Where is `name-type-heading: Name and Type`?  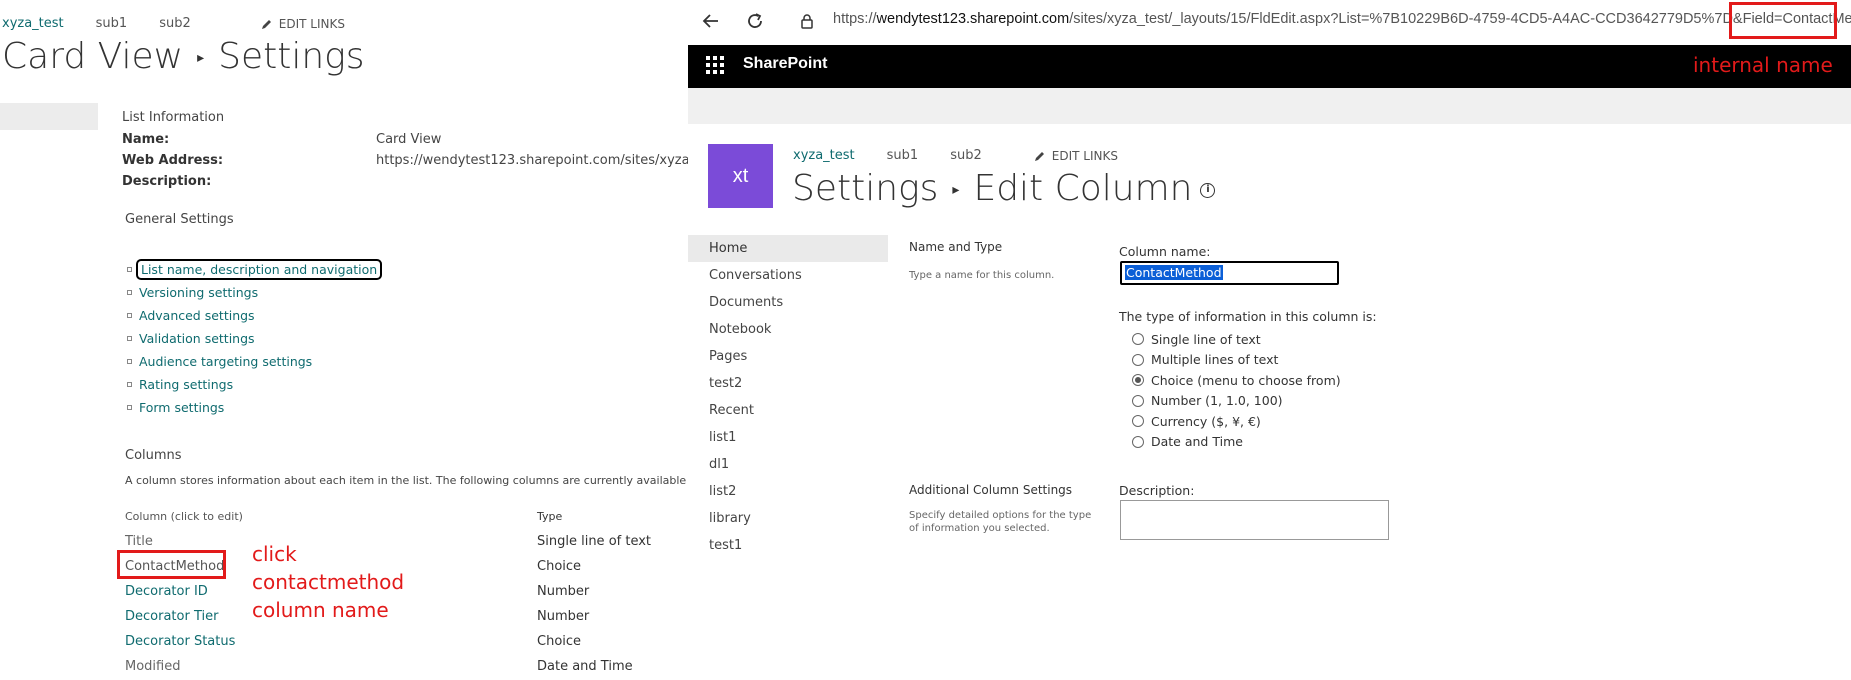 name-type-heading: Name and Type is located at coordinates (956, 247).